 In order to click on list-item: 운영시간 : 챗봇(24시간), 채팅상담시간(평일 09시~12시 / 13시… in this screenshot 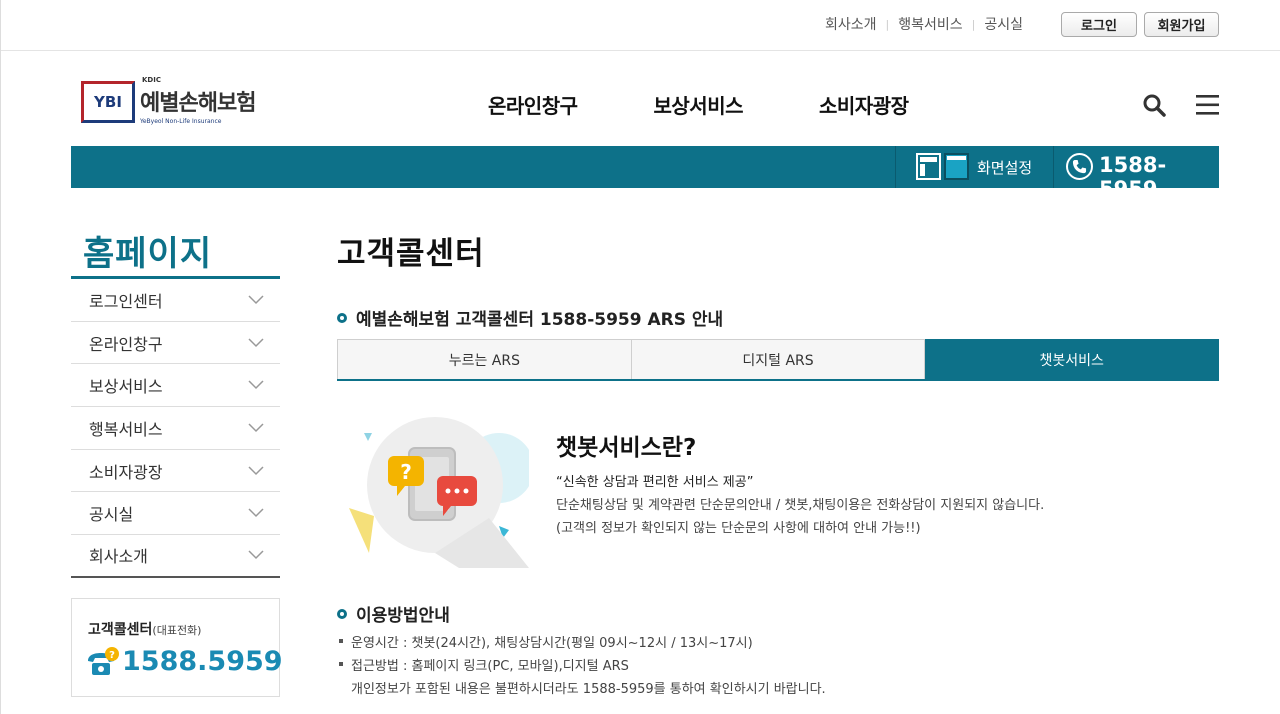, I will do `click(582, 643)`.